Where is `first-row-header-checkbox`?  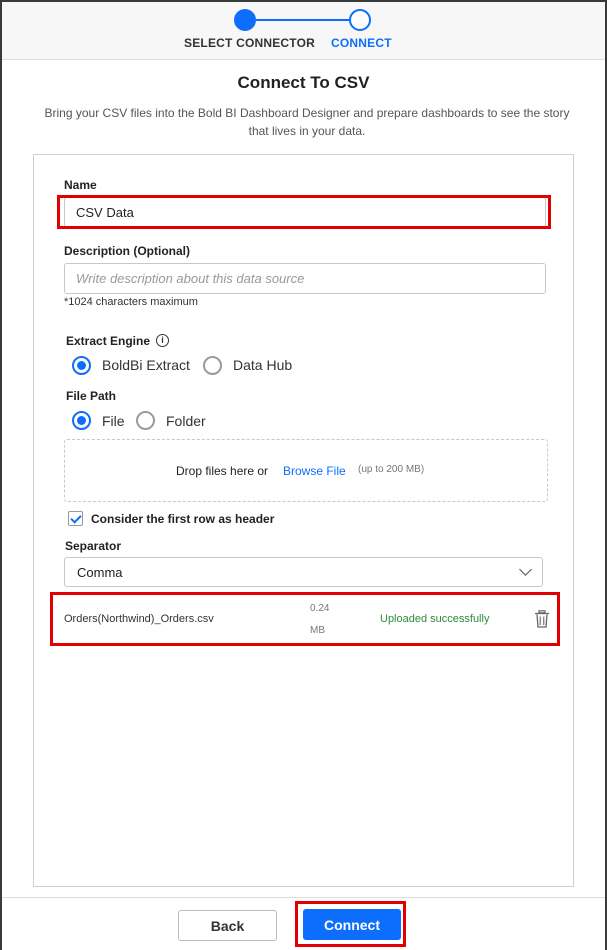 first-row-header-checkbox is located at coordinates (75, 518).